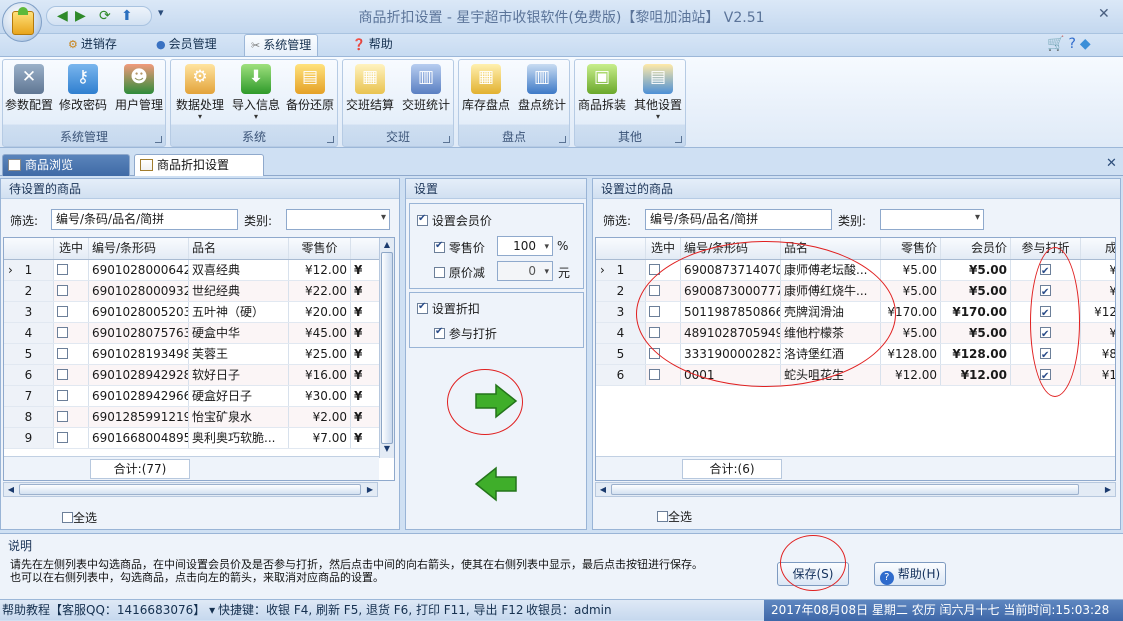 The width and height of the screenshot is (1123, 621). Describe the element at coordinates (144, 219) in the screenshot. I see `left-filter-input: 编号/条码/品名/简拼` at that location.